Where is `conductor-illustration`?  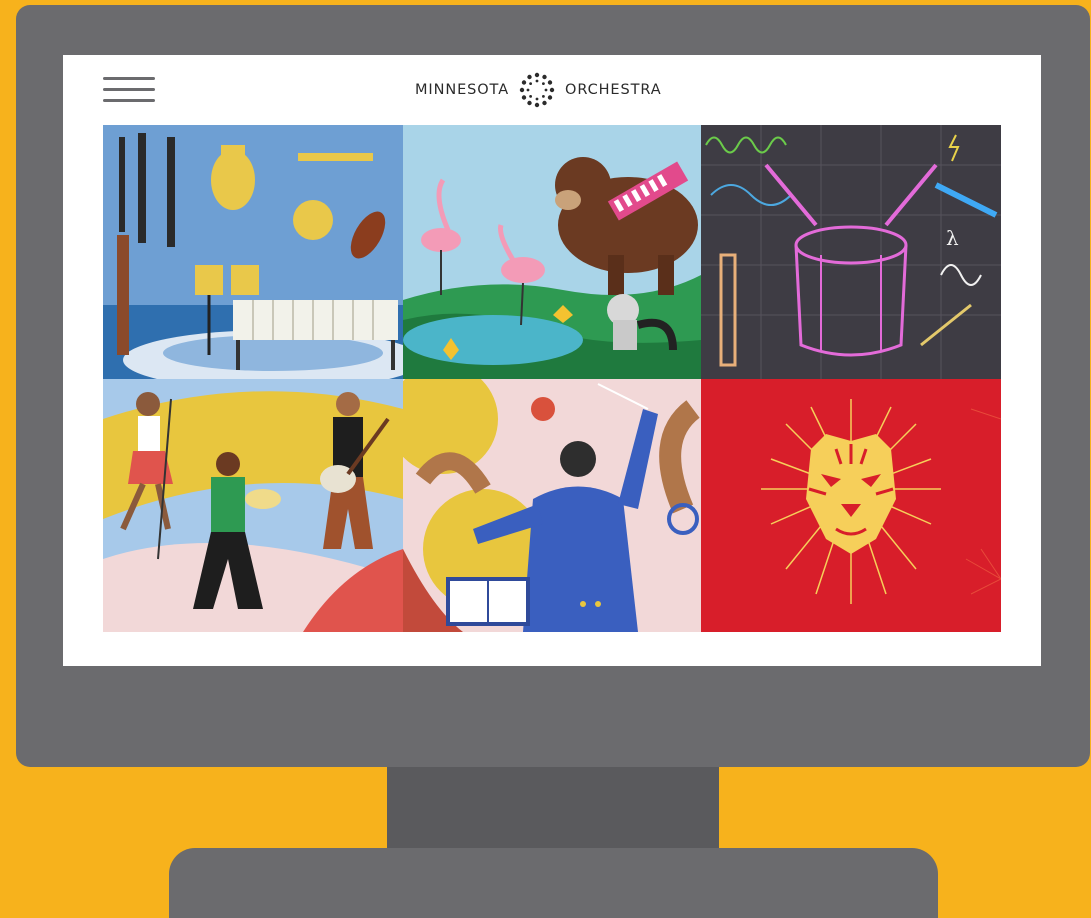
conductor-illustration is located at coordinates (552, 505).